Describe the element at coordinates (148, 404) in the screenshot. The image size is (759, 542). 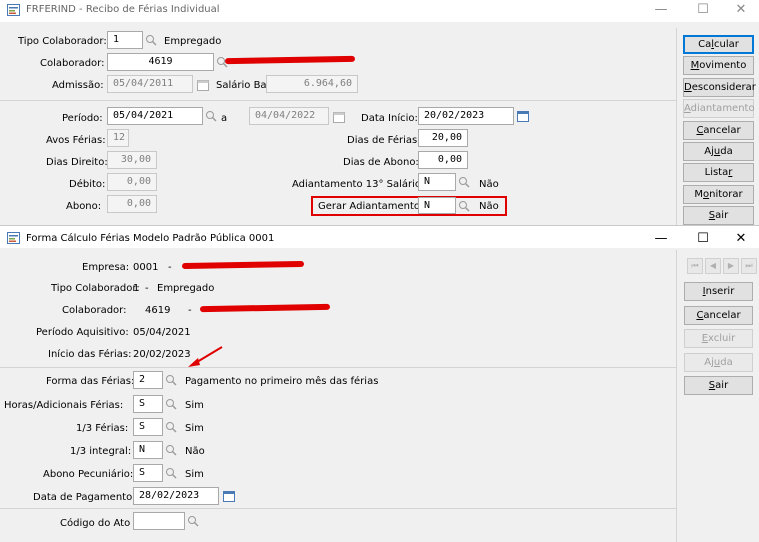
I see `horas-adicionais-input: S` at that location.